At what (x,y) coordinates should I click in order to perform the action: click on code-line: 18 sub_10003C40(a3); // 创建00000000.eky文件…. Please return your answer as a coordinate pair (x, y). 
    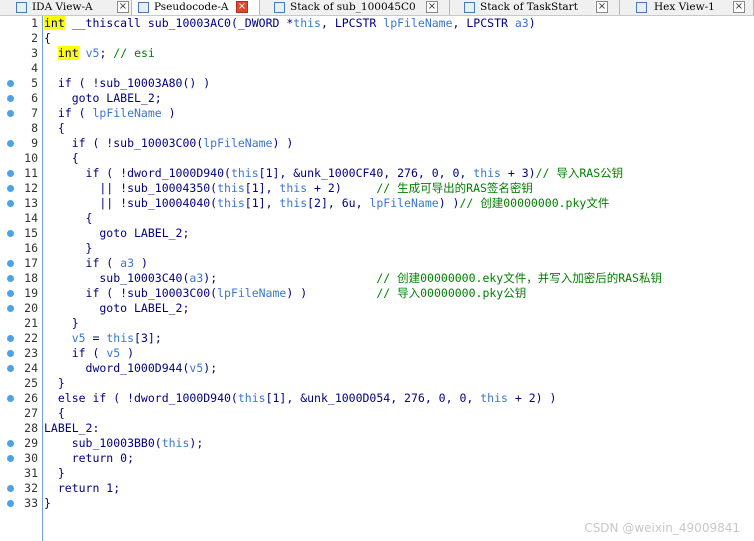
    Looking at the image, I should click on (377, 278).